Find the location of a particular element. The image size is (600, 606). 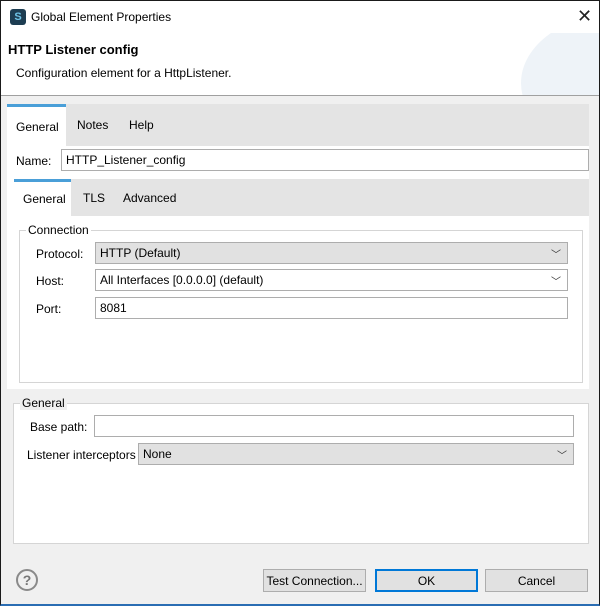

outer-tab-strip: General Notes Help is located at coordinates (298, 125).